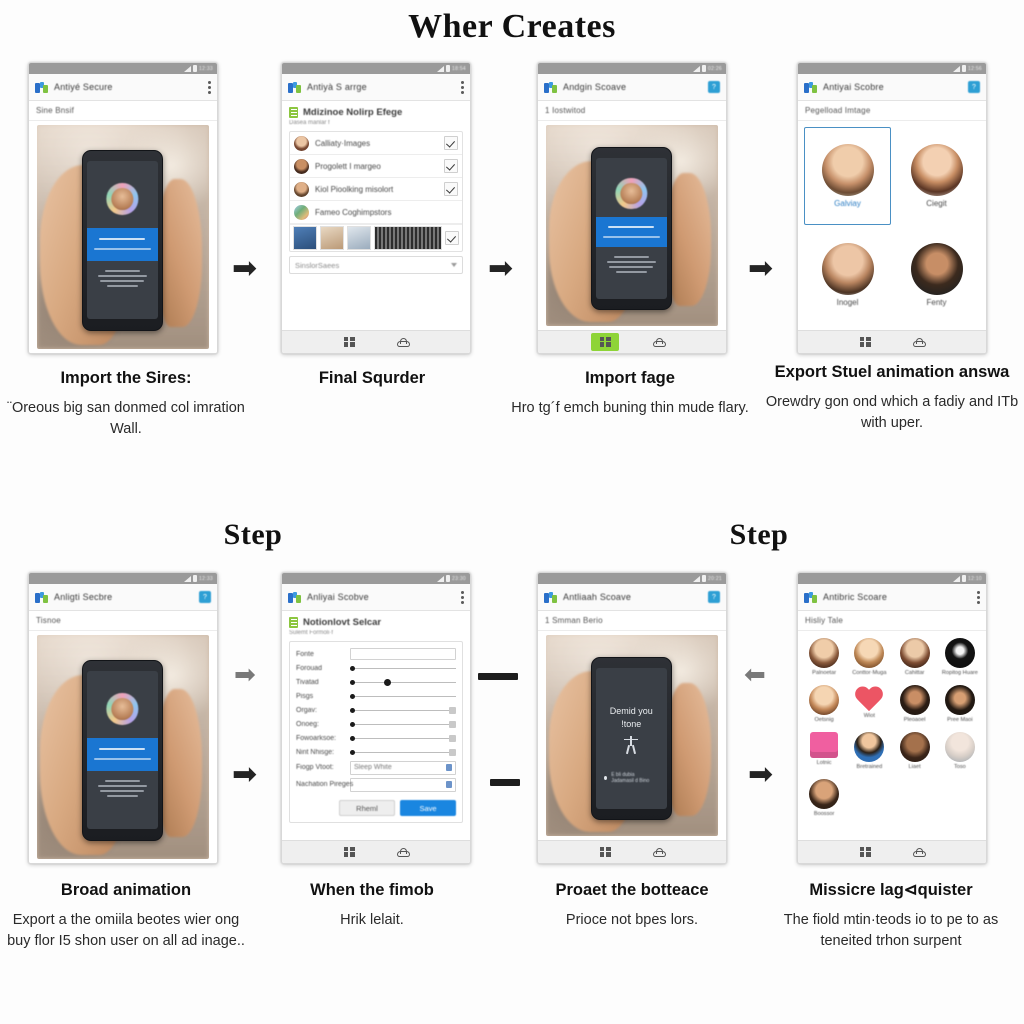 This screenshot has width=1024, height=1024. I want to click on list-item: Calliaty·Images, so click(376, 143).